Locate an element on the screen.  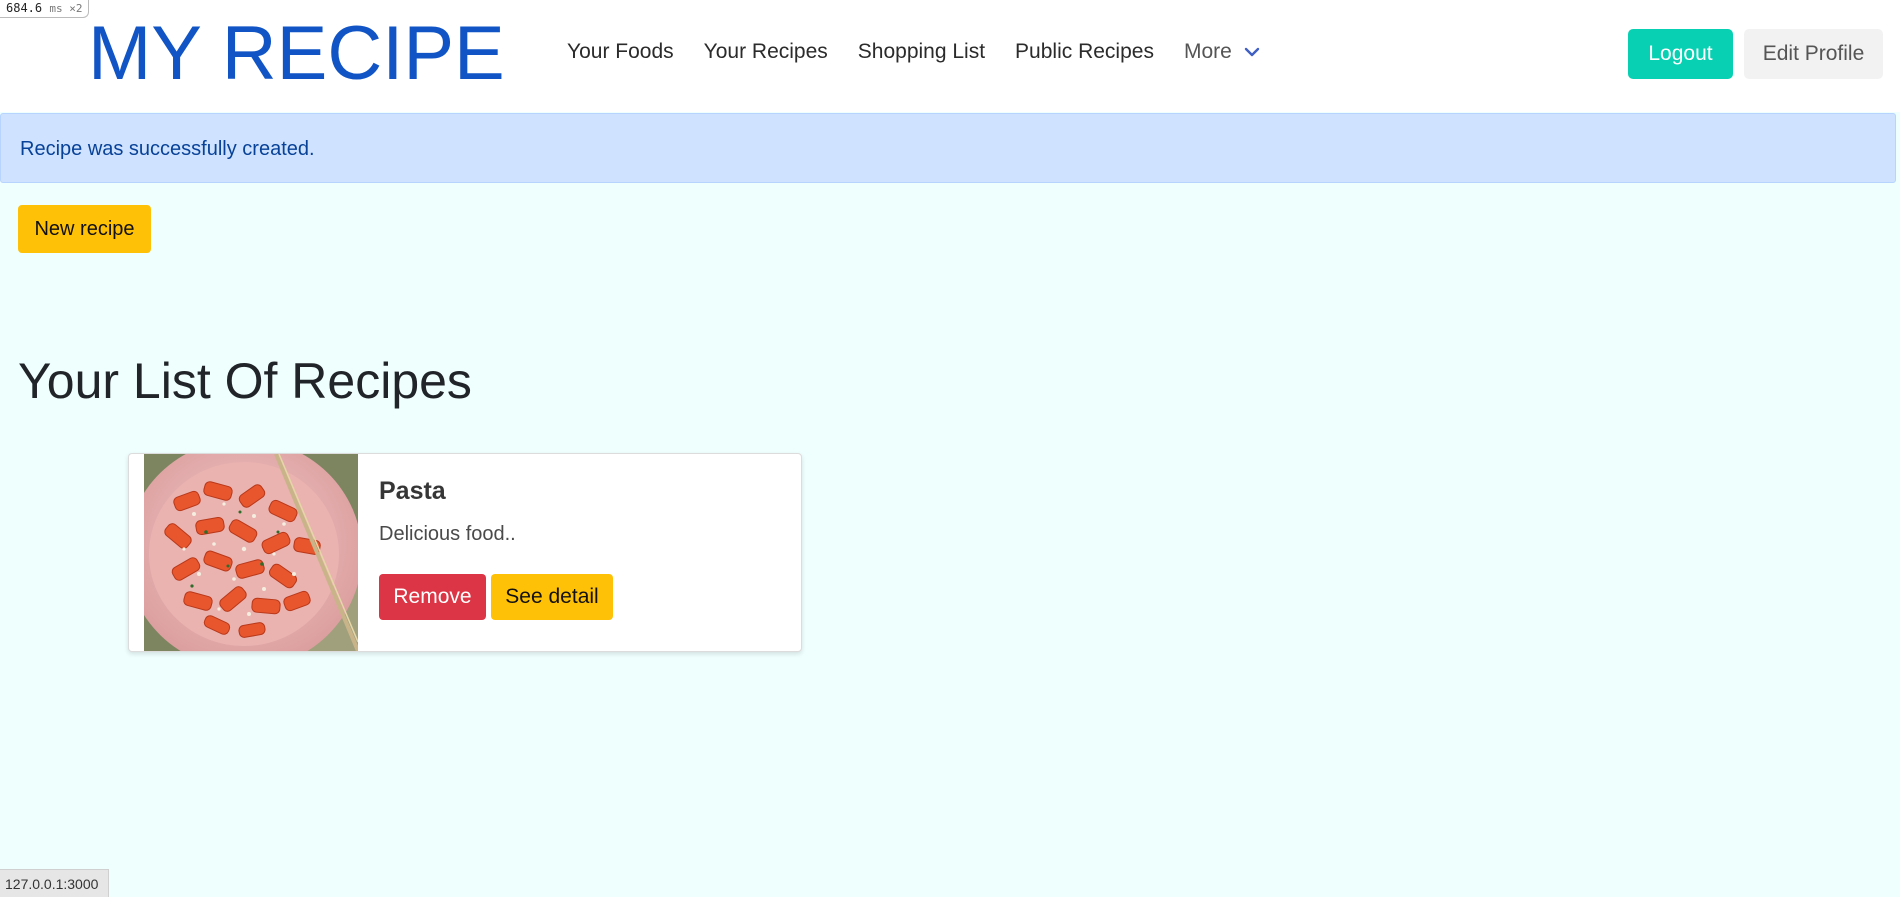
page-title: Your List Of Recipes is located at coordinates (245, 381).